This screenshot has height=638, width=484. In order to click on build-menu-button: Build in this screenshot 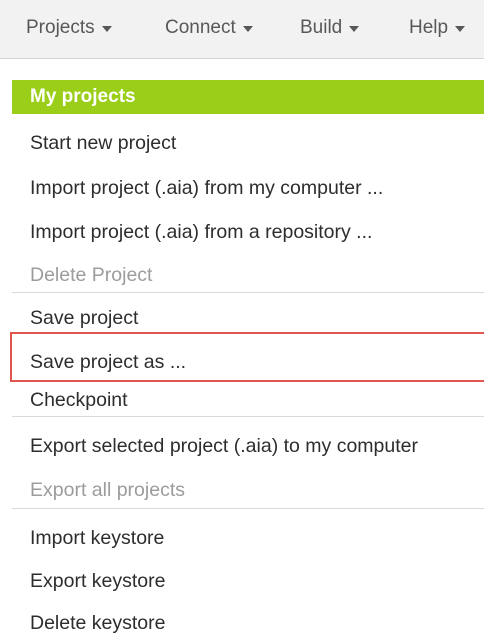, I will do `click(330, 28)`.